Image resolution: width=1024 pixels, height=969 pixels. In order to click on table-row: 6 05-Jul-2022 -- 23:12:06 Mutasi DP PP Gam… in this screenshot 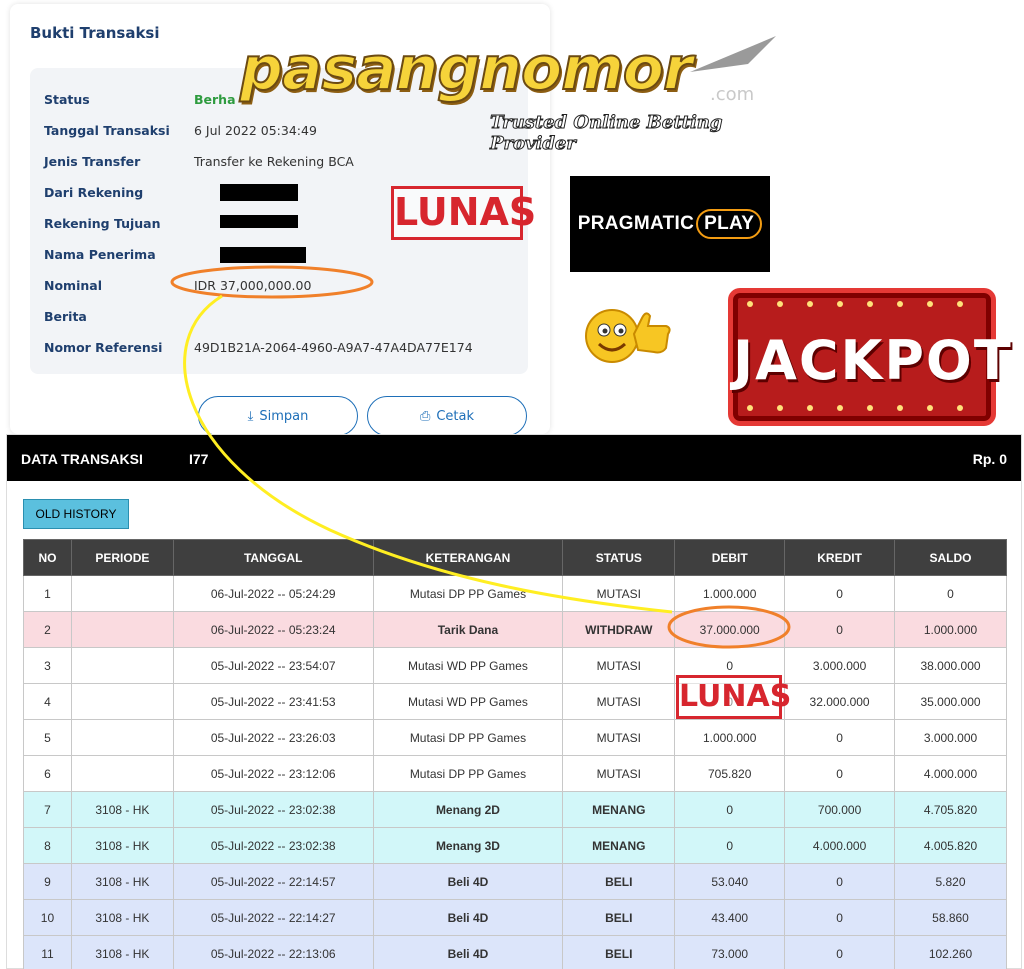, I will do `click(515, 773)`.